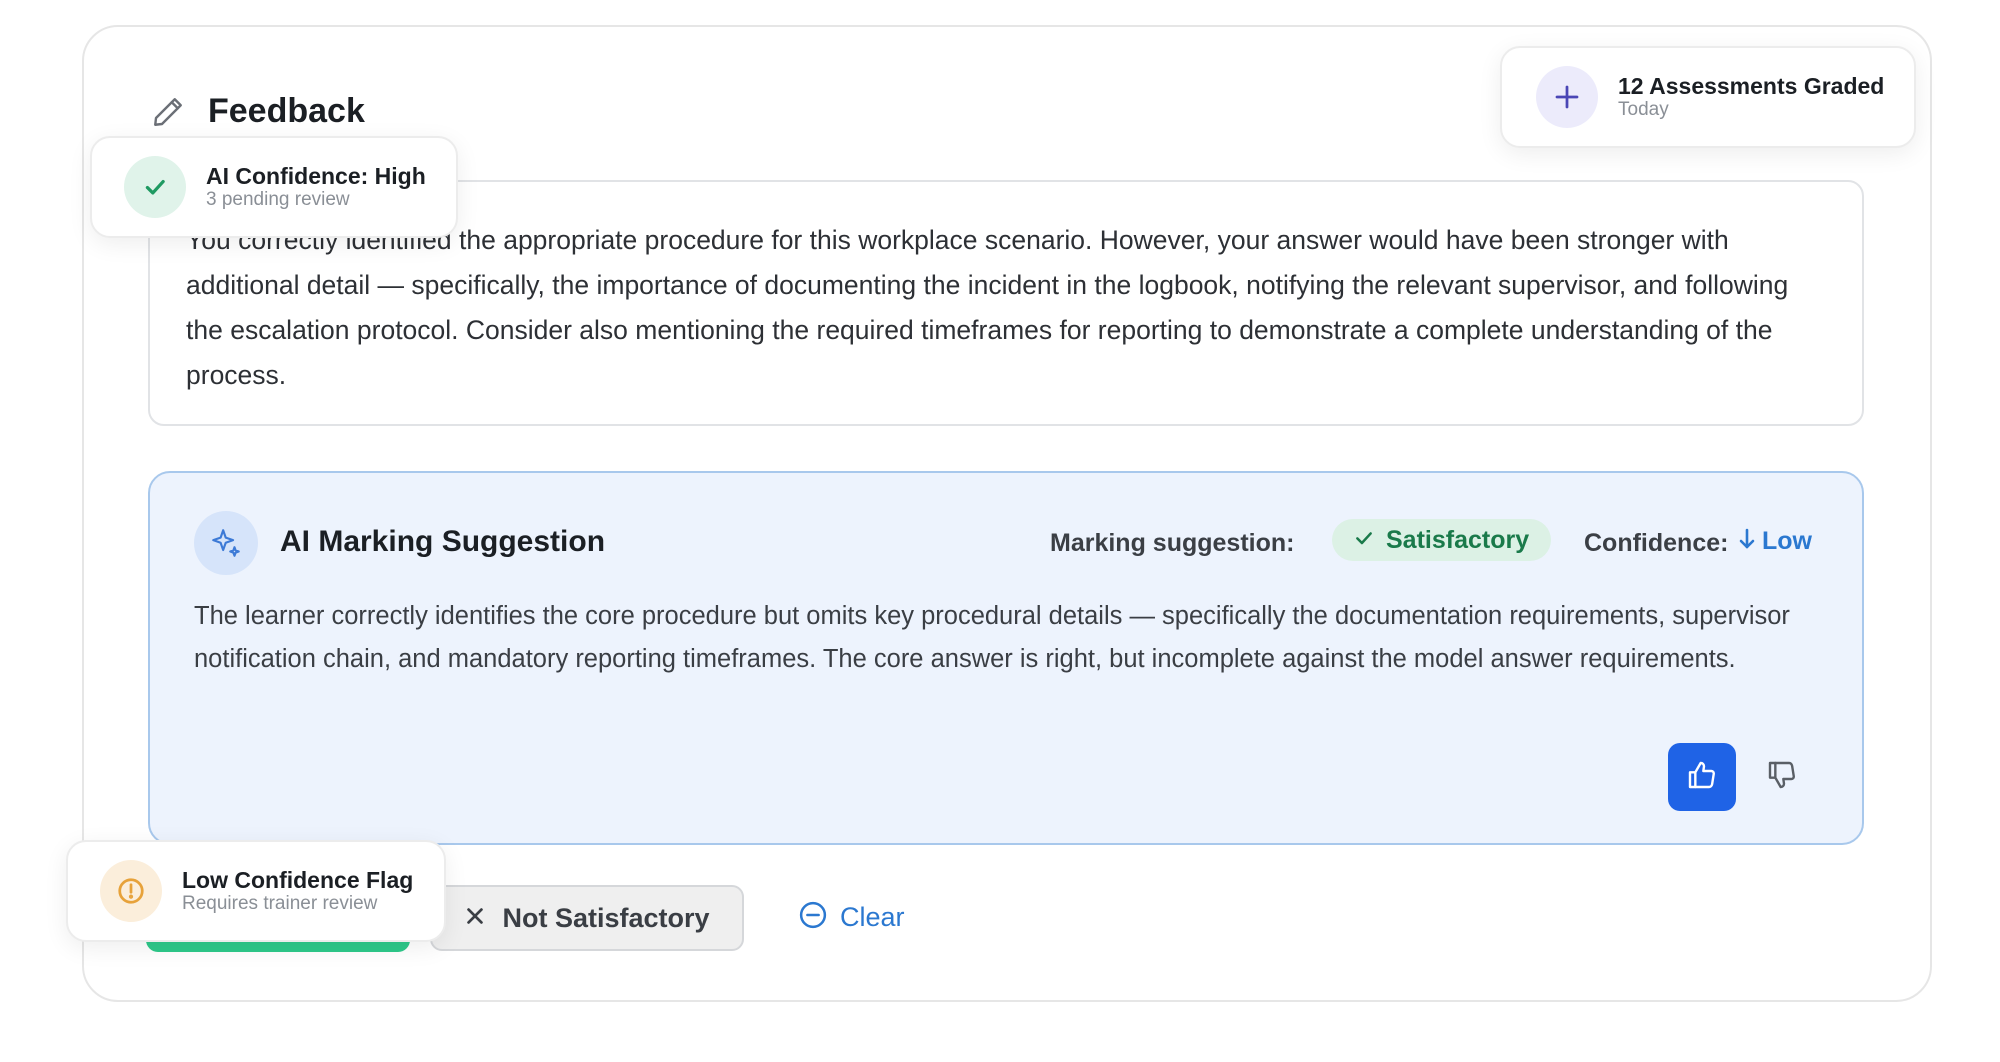  What do you see at coordinates (131, 891) in the screenshot?
I see `alert-circle-icon` at bounding box center [131, 891].